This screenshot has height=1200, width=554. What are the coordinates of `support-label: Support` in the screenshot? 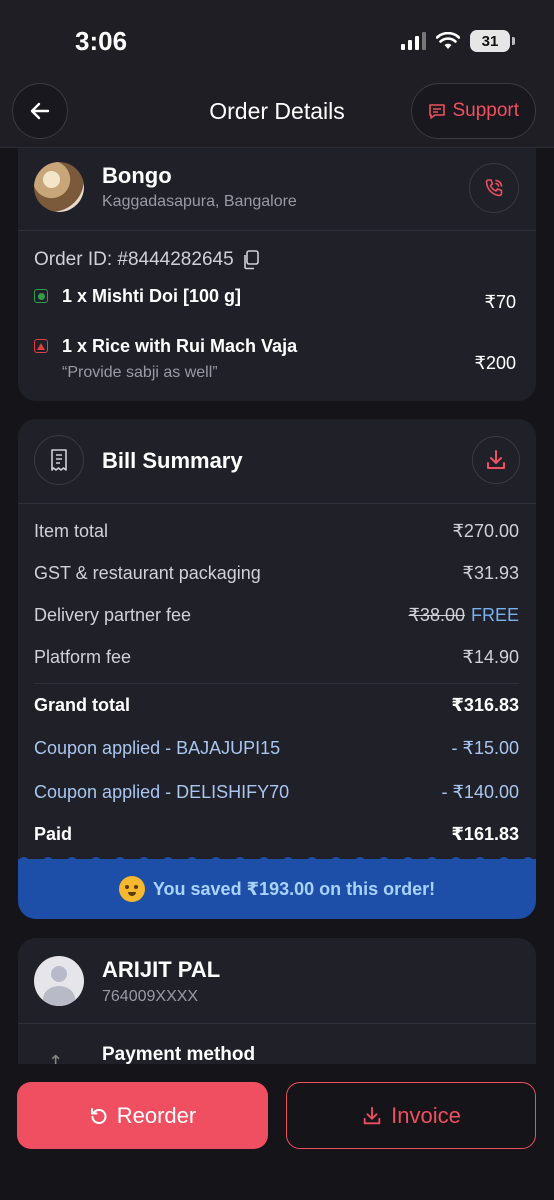 It's located at (485, 110).